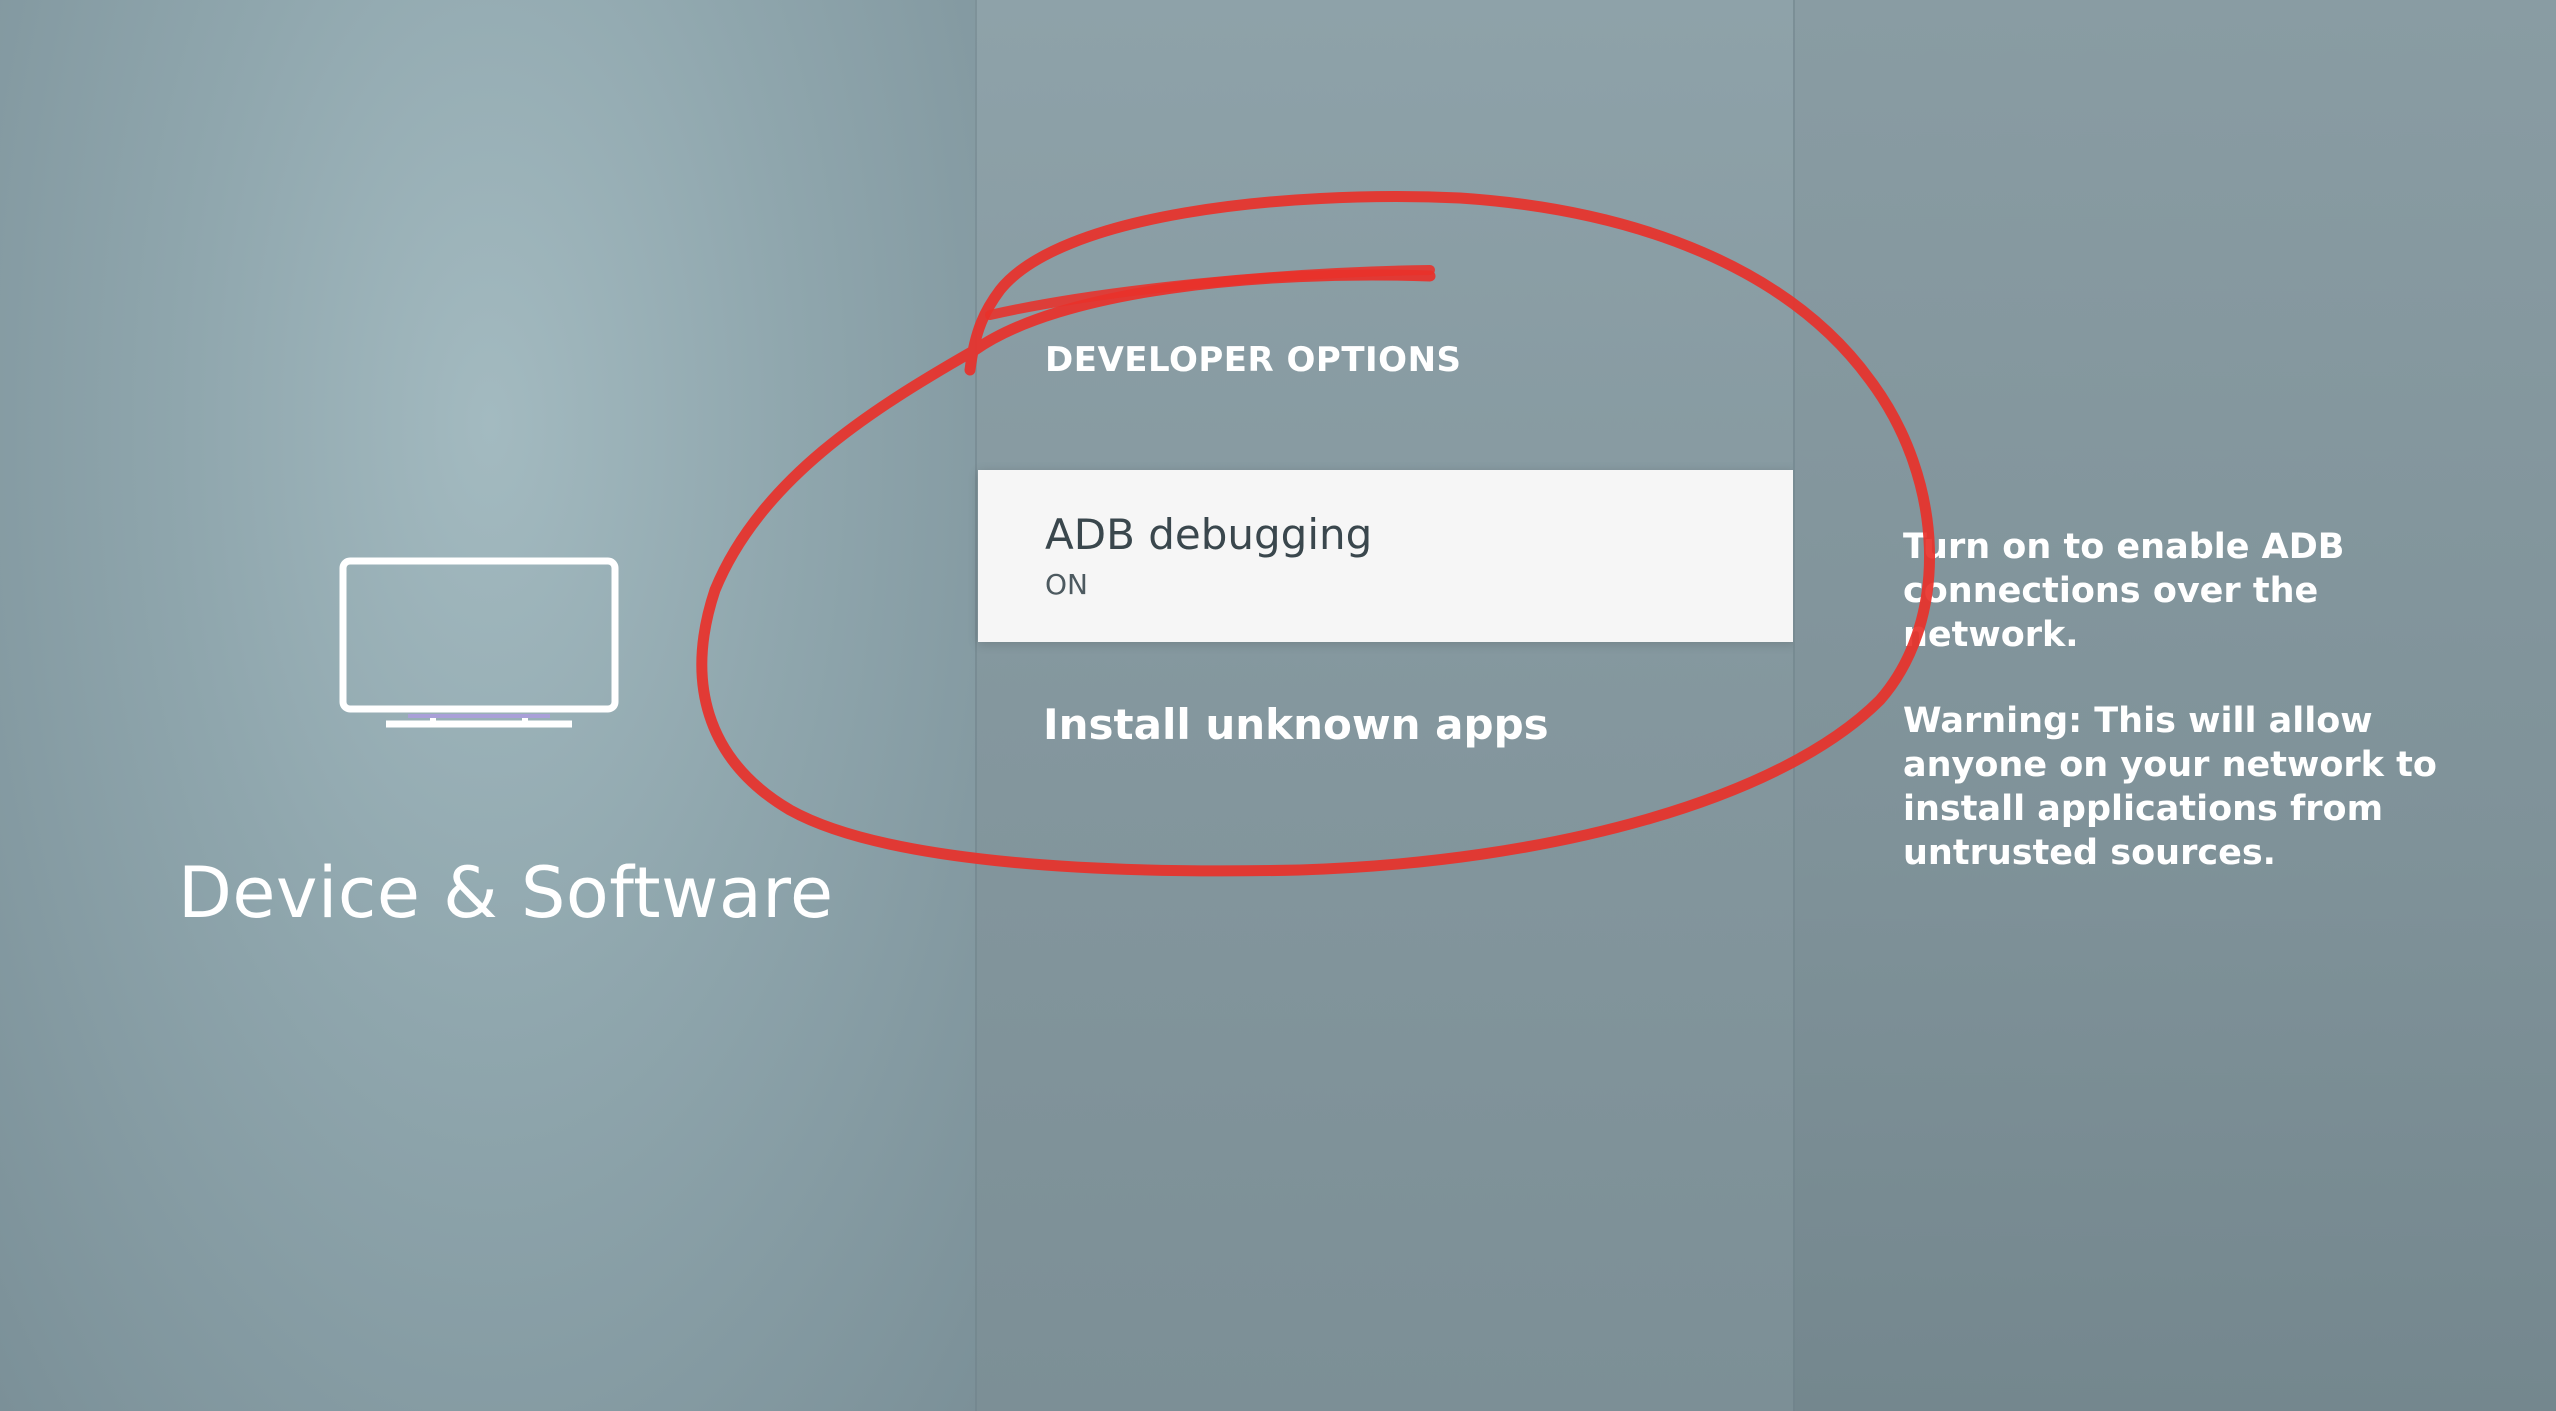  What do you see at coordinates (1387, 556) in the screenshot?
I see `adb-debugging-item: ADB debugging ON` at bounding box center [1387, 556].